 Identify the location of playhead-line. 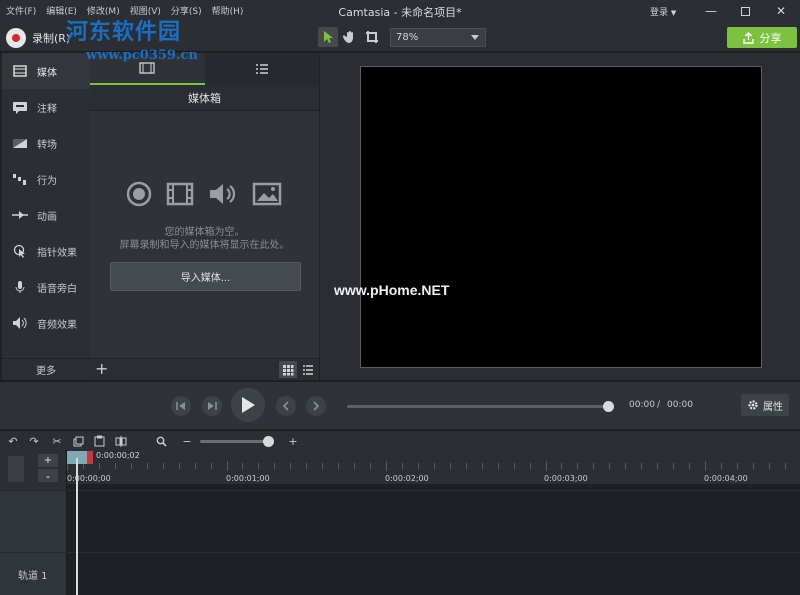
(77, 526).